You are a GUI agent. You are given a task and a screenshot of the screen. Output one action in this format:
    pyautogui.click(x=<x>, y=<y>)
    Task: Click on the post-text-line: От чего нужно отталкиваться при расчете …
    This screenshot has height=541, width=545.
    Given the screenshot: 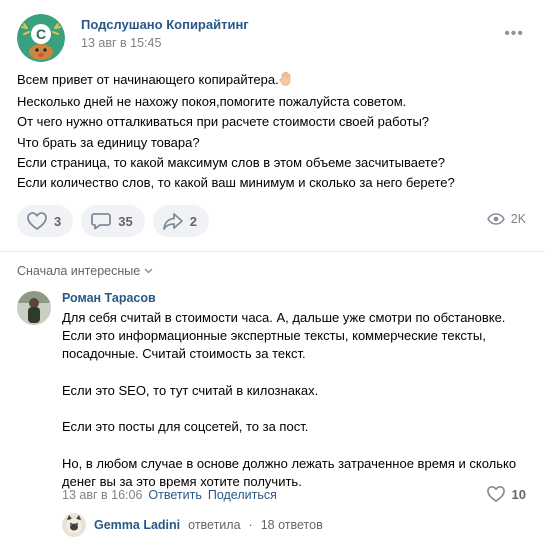 What is the action you would take?
    pyautogui.click(x=223, y=122)
    